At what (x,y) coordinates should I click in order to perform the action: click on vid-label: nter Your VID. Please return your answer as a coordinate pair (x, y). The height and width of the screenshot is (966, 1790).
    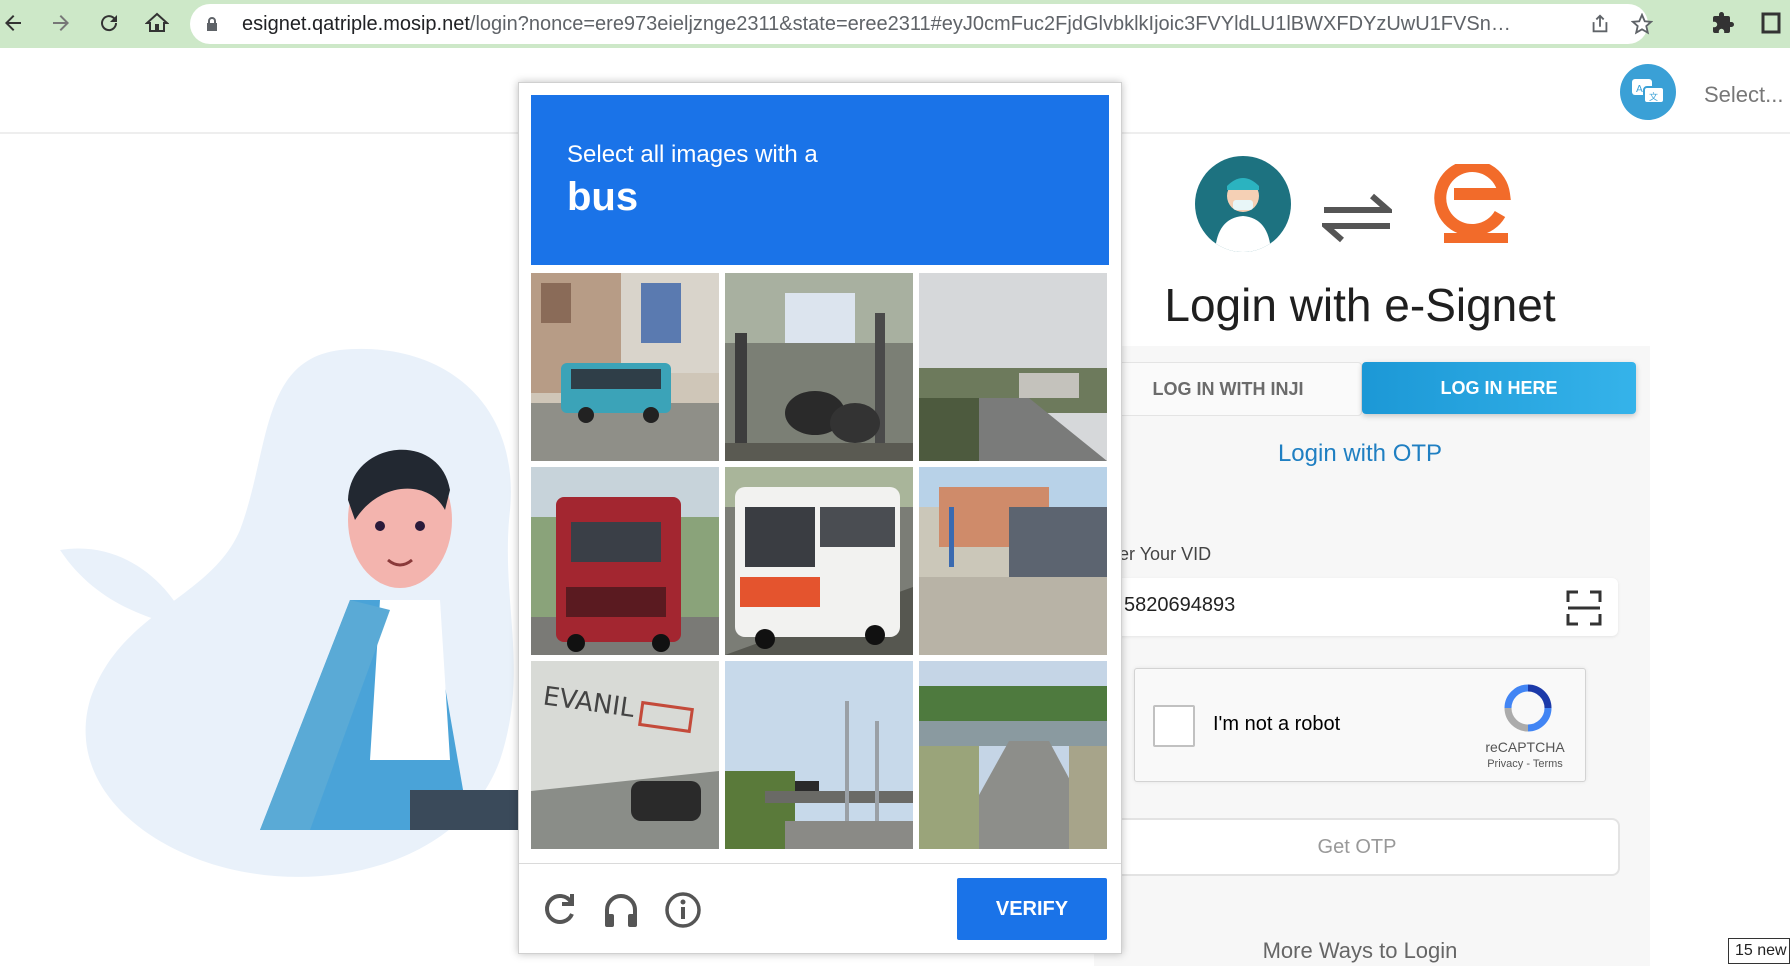
    Looking at the image, I should click on (1158, 554).